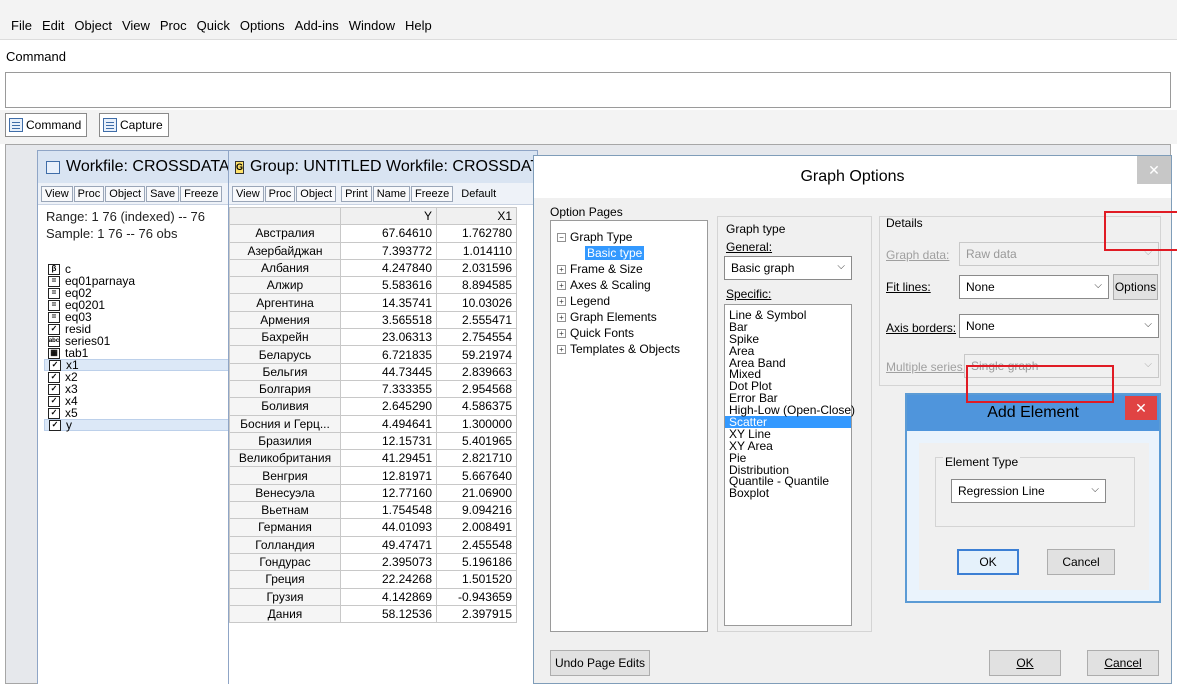 This screenshot has height=684, width=1177. Describe the element at coordinates (388, 458) in the screenshot. I see `table-cell: 41.29451` at that location.